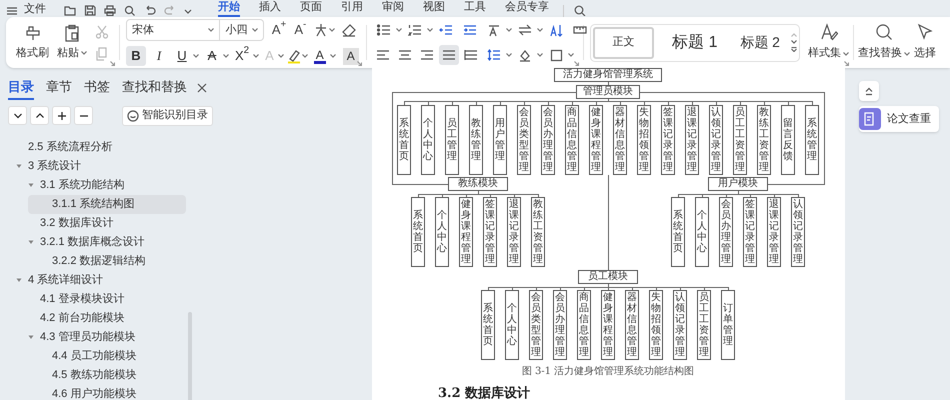  Describe the element at coordinates (101, 242) in the screenshot. I see `toc-item: 3.2.1 数据库概念设计` at that location.